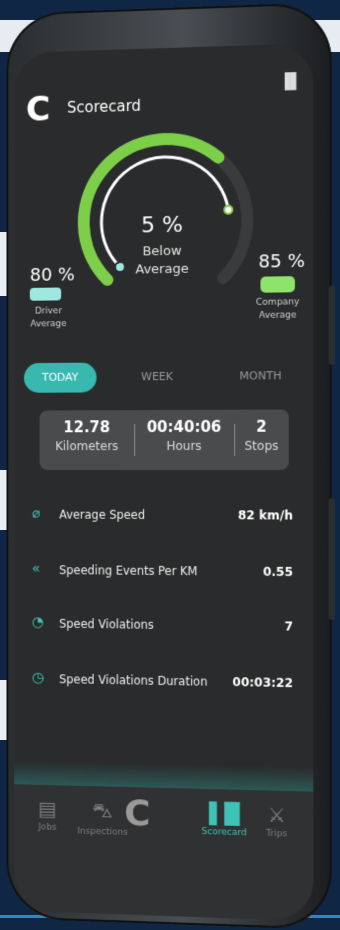 This screenshot has height=930, width=340. I want to click on summary-hours: 00:40:06 Hours, so click(184, 435).